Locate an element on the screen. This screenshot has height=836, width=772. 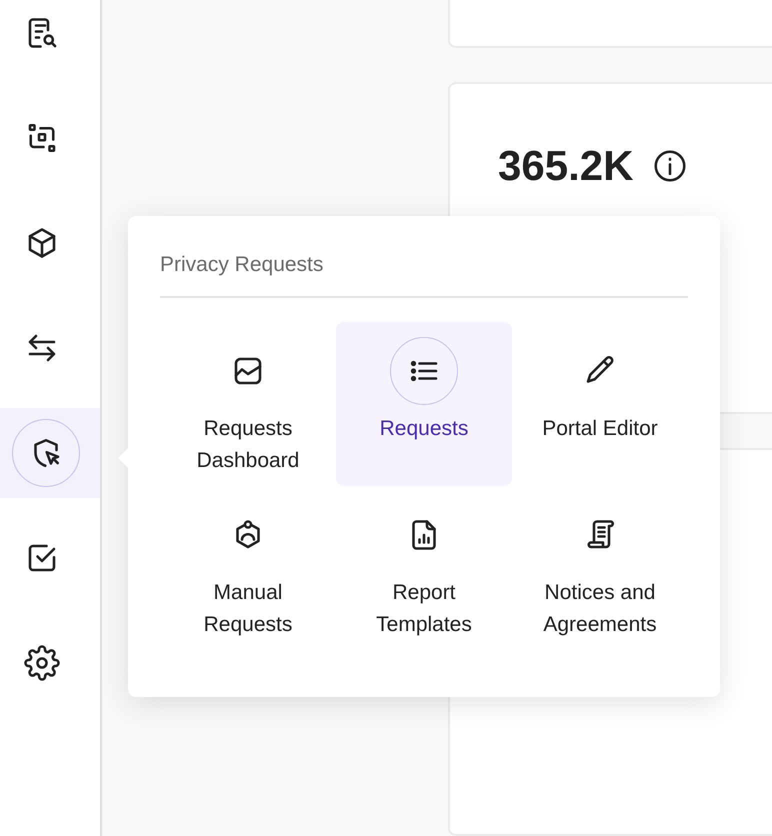
menu-tile: Notices and Agreements is located at coordinates (600, 568).